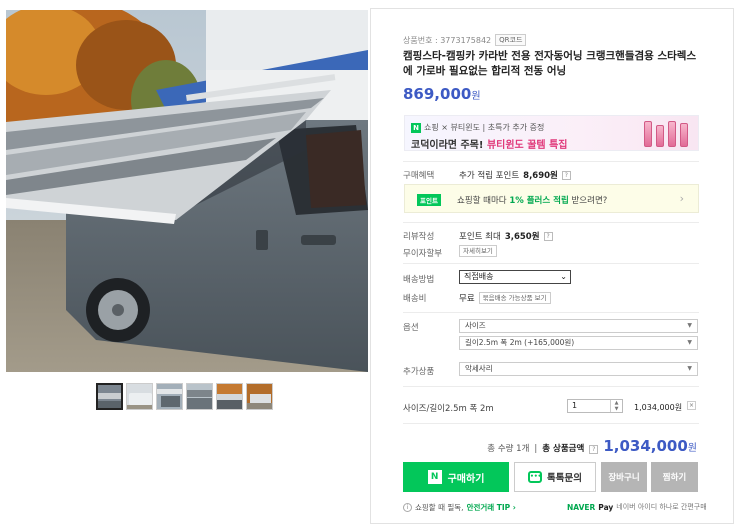 The height and width of the screenshot is (532, 740). I want to click on quantity-stepper: 1 ▲ ▼, so click(595, 406).